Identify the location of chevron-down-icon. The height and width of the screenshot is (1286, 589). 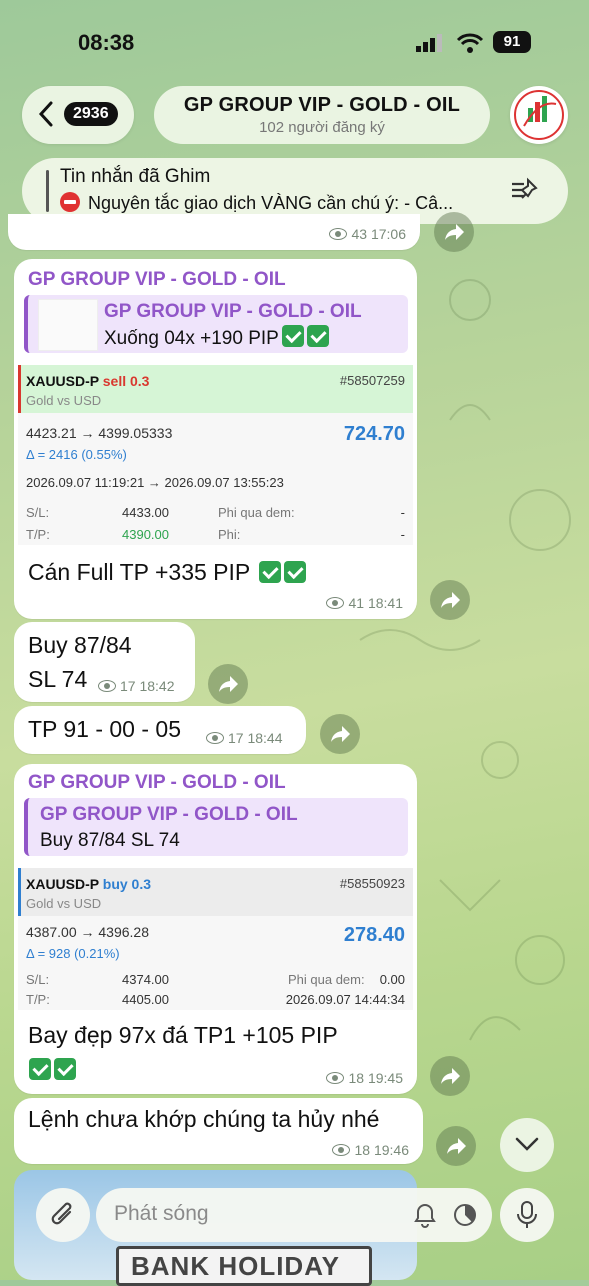
(527, 1144).